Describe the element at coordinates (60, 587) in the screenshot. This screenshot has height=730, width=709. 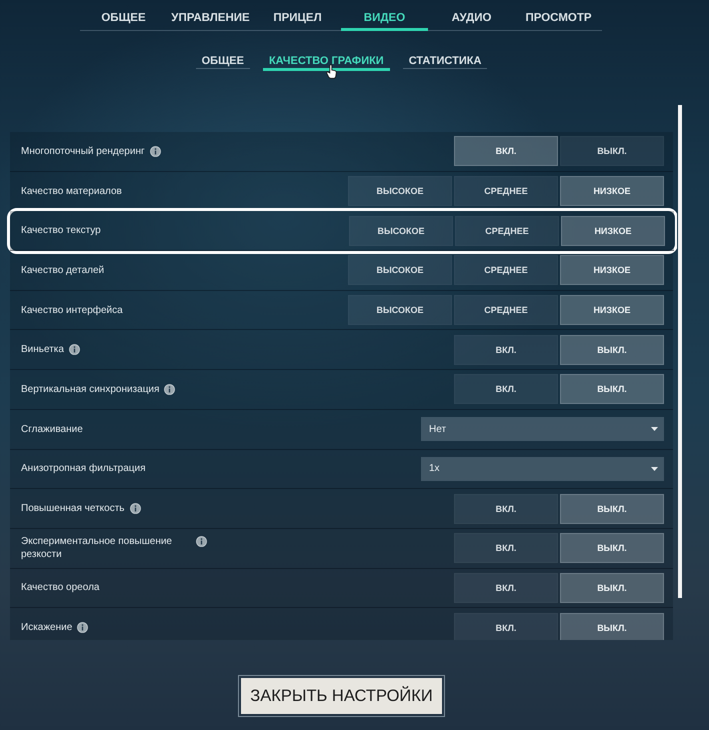
I see `setting-label: Качество ореола` at that location.